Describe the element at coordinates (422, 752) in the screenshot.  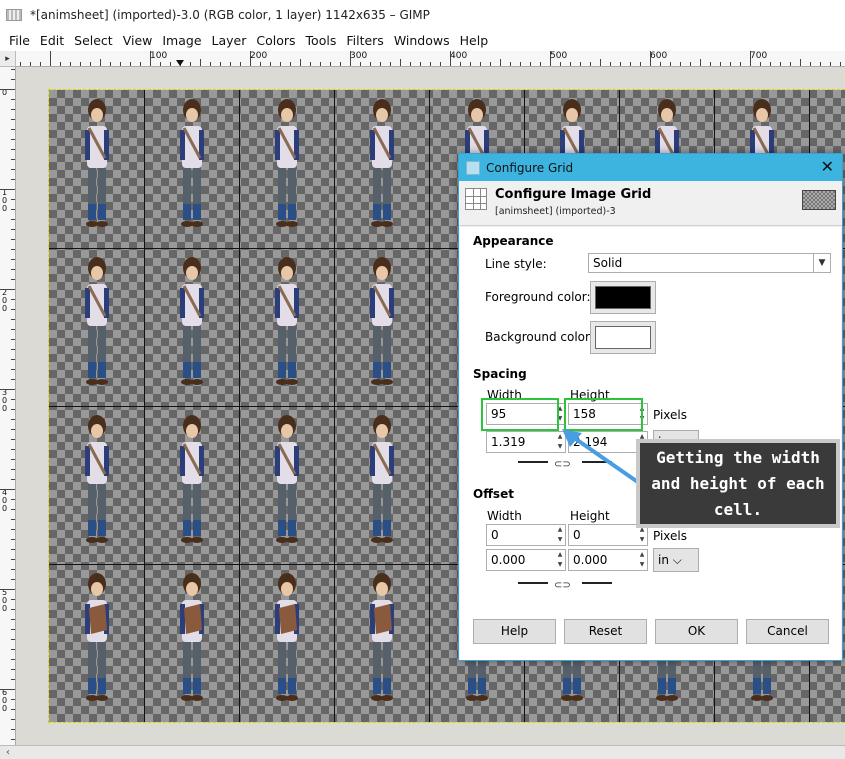
I see `horizontal-scrollbar: ‹` at that location.